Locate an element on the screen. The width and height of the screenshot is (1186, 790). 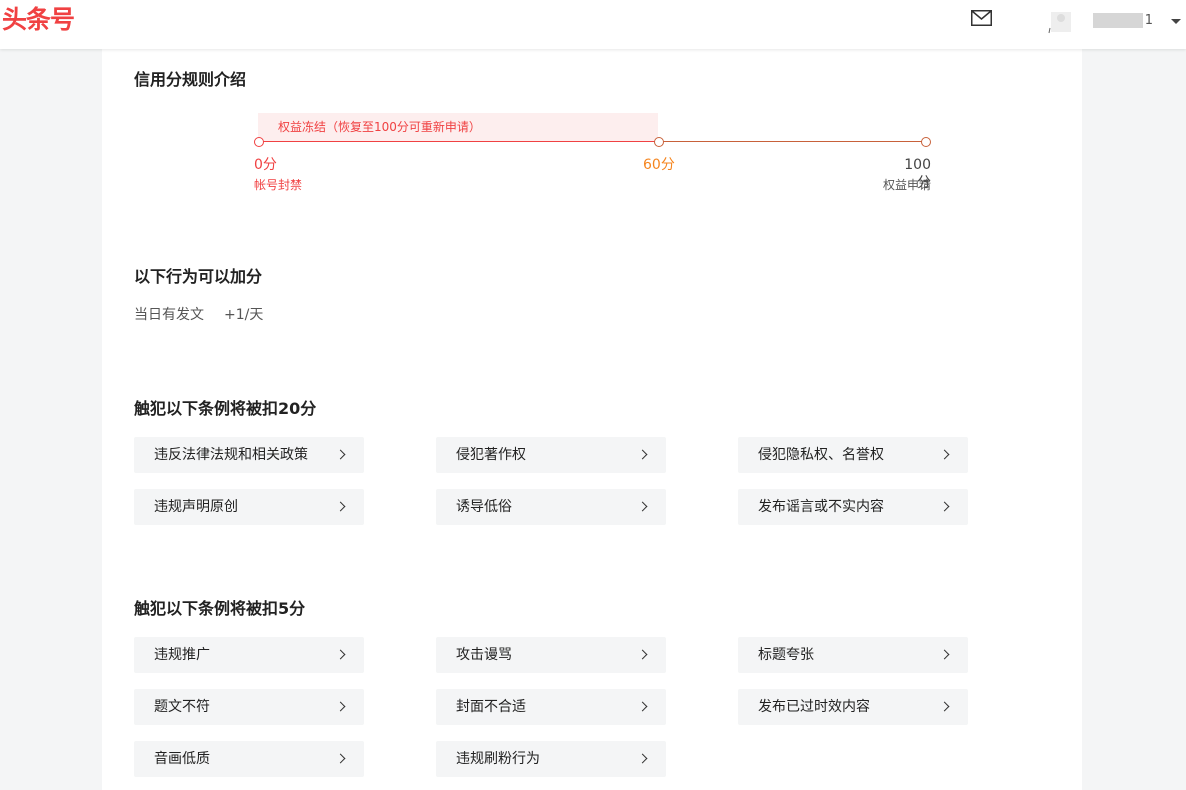
timeline-line-right is located at coordinates (792, 141).